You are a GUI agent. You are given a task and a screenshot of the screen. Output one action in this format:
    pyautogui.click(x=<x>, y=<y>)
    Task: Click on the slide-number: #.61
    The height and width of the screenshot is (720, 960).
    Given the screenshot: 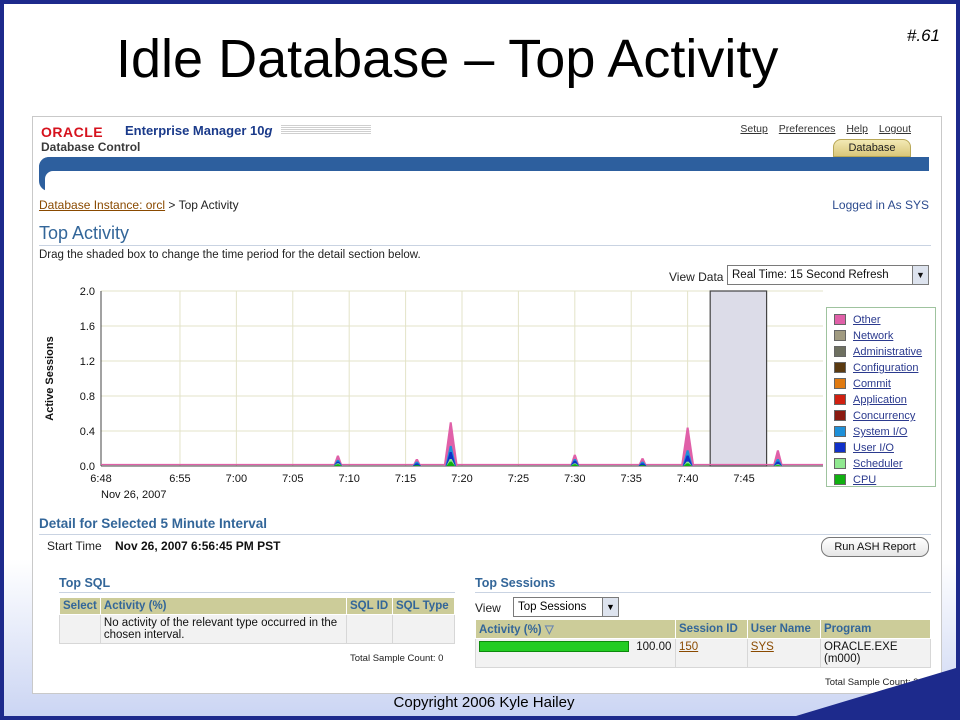 What is the action you would take?
    pyautogui.click(x=923, y=35)
    